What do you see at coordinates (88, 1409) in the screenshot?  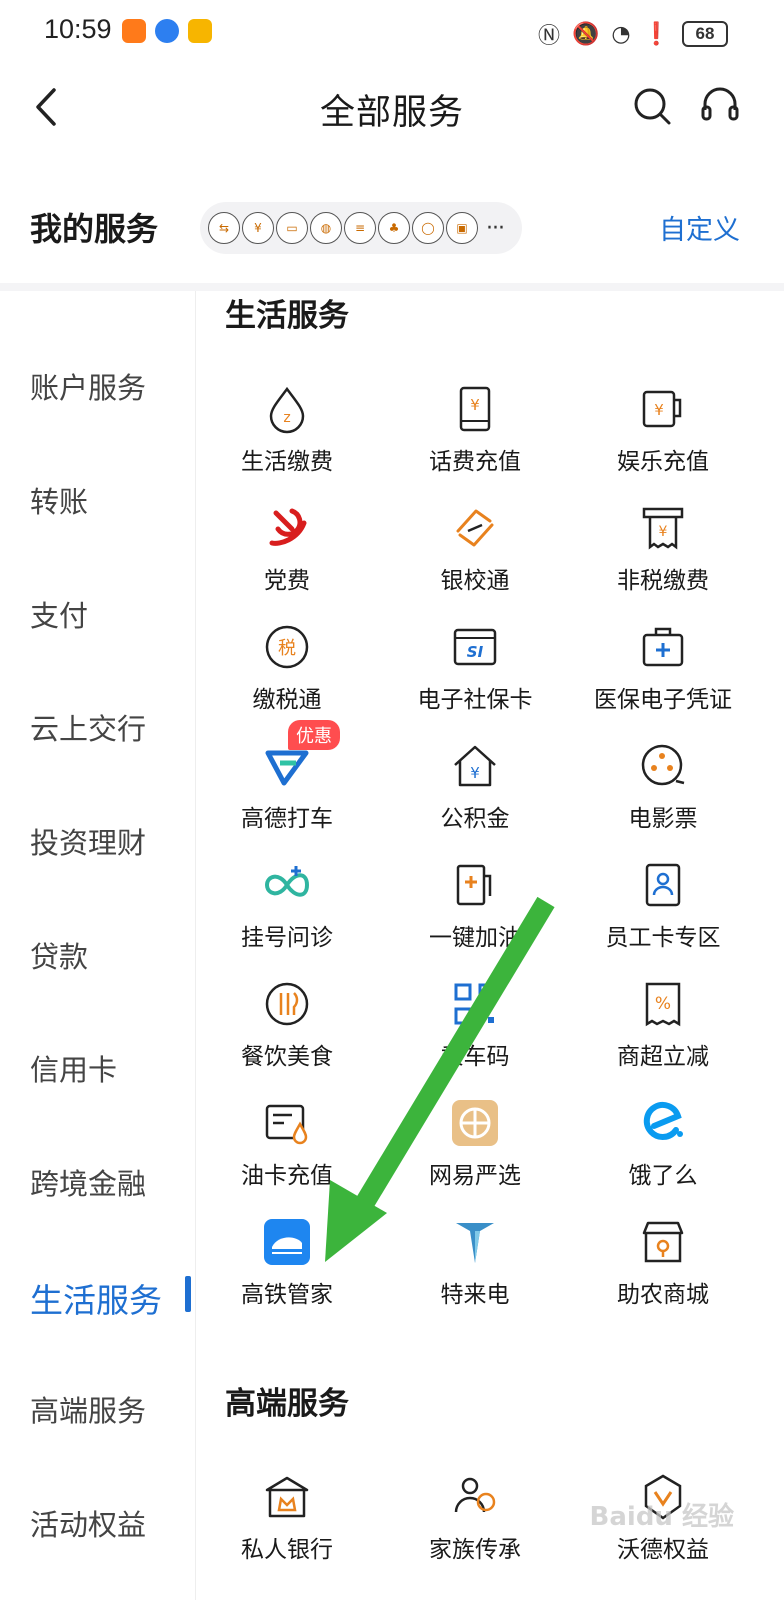 I see `sidebar-item-premium: 高端服务` at bounding box center [88, 1409].